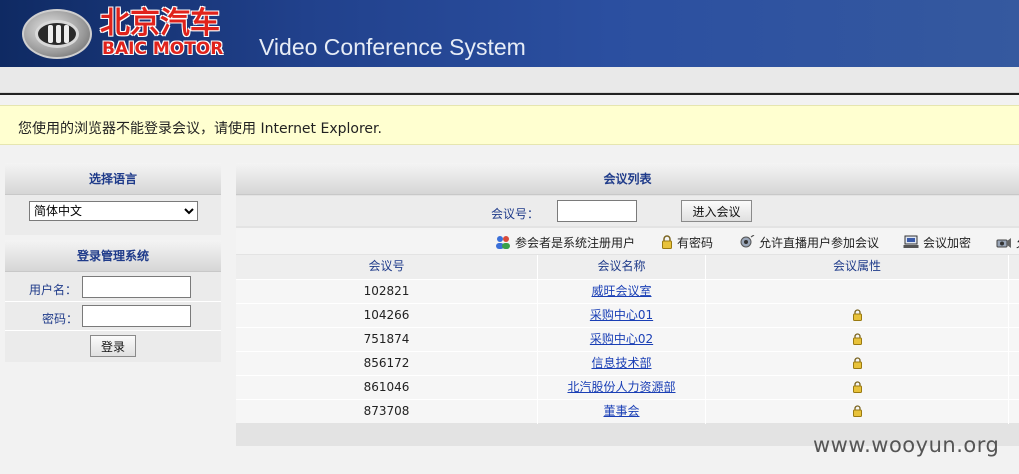  I want to click on browser-warning-text: 您使用的浏览器不能登录会议，请使用 Internet Explorer., so click(200, 129).